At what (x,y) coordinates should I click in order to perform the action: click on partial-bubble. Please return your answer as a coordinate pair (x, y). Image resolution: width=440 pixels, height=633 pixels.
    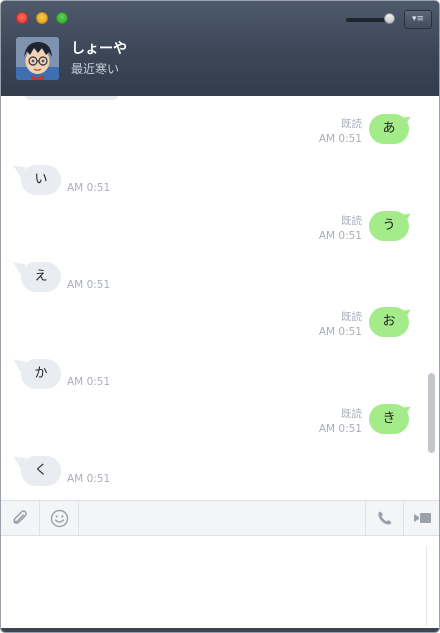
    Looking at the image, I should click on (71, 98).